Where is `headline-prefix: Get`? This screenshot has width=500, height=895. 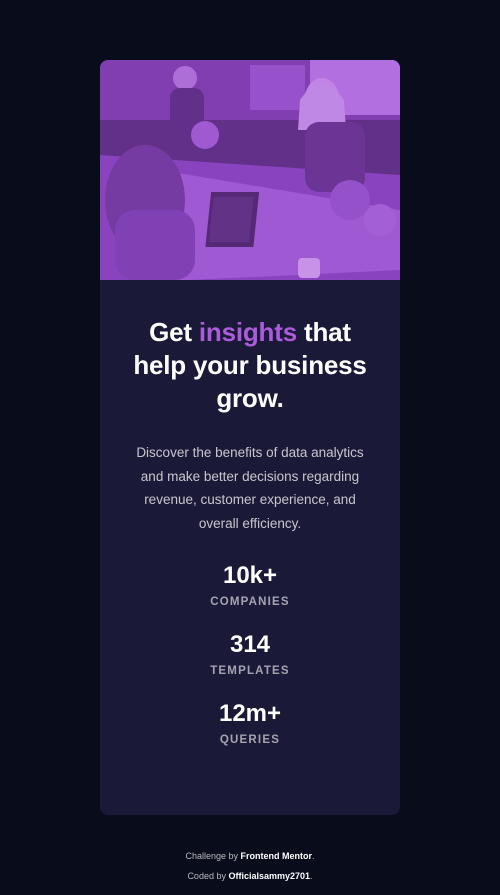
headline-prefix: Get is located at coordinates (174, 332).